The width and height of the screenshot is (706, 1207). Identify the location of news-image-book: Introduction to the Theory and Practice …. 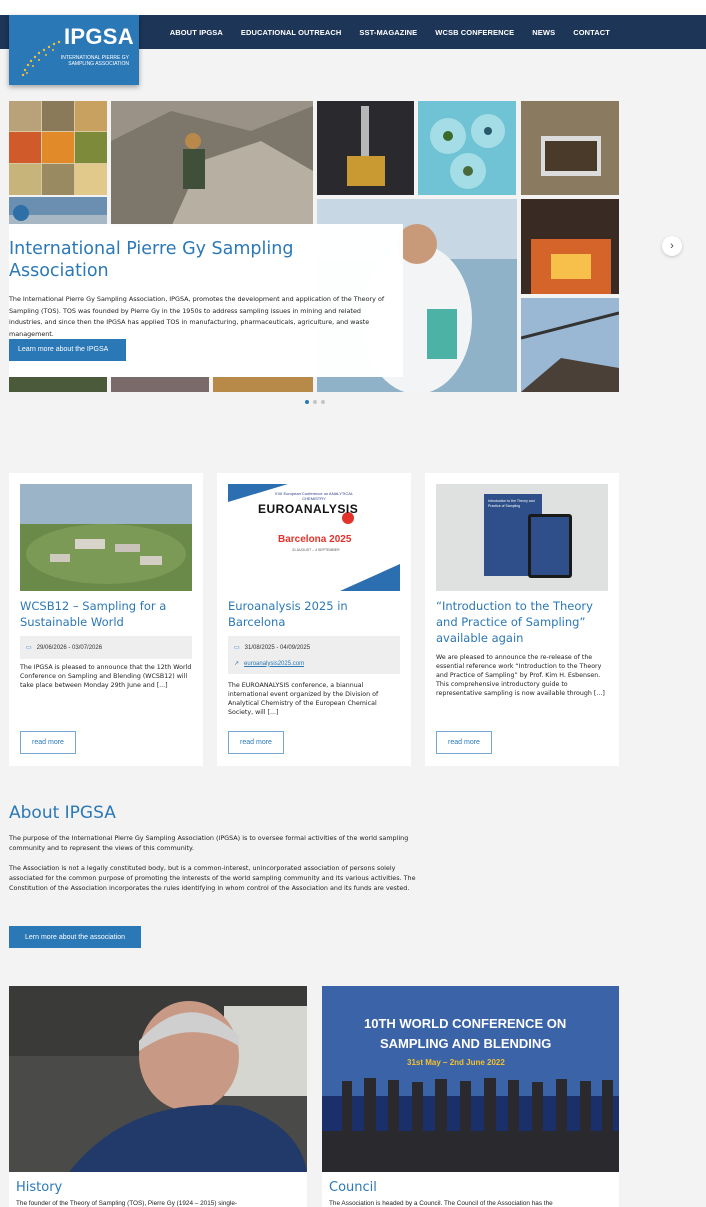
(522, 537).